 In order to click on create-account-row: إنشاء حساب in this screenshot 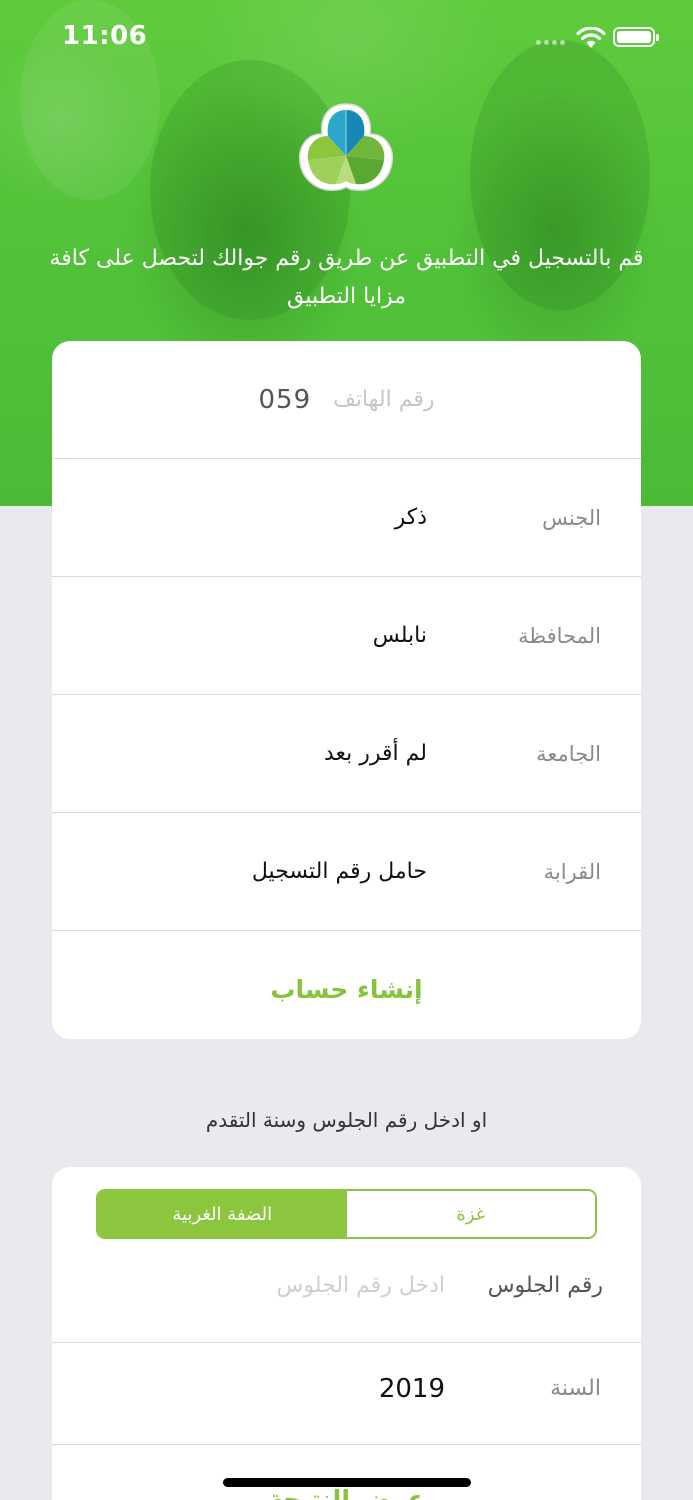, I will do `click(346, 984)`.